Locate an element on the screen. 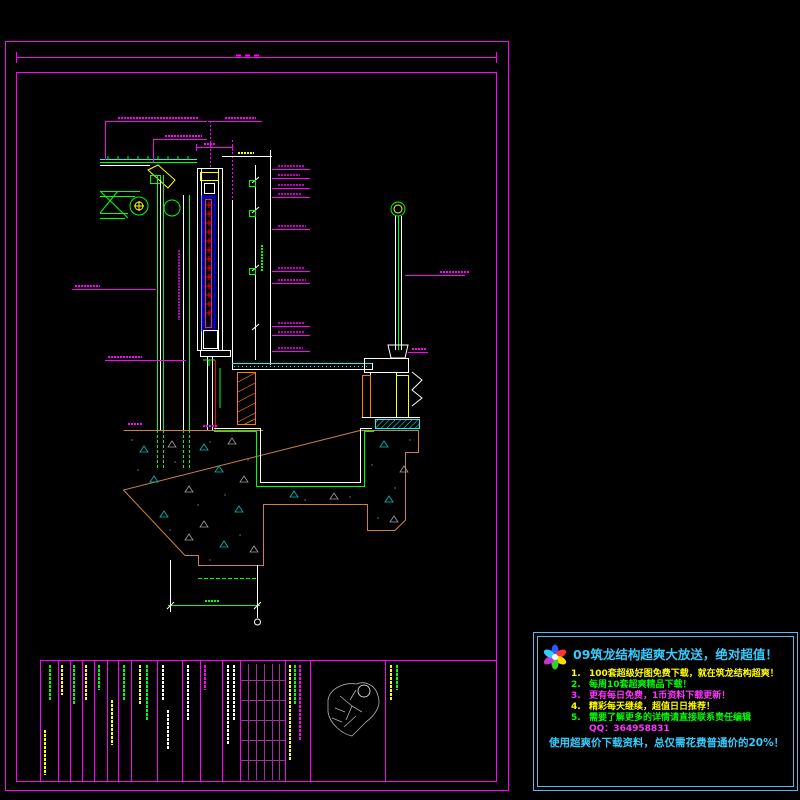 The image size is (800, 800). wall-base-lines is located at coordinates (210, 393).